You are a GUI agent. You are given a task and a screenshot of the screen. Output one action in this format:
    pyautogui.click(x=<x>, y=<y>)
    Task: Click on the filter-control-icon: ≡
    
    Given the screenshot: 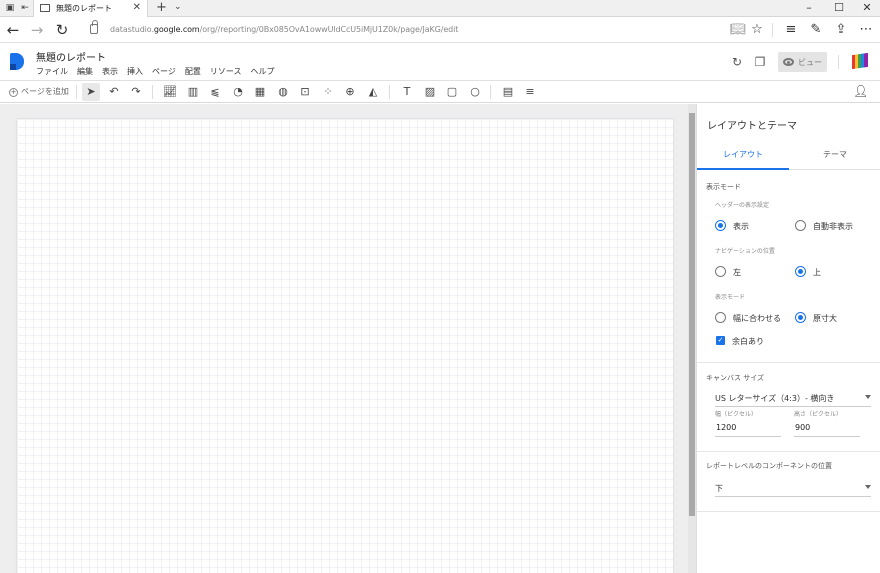 What is the action you would take?
    pyautogui.click(x=530, y=92)
    